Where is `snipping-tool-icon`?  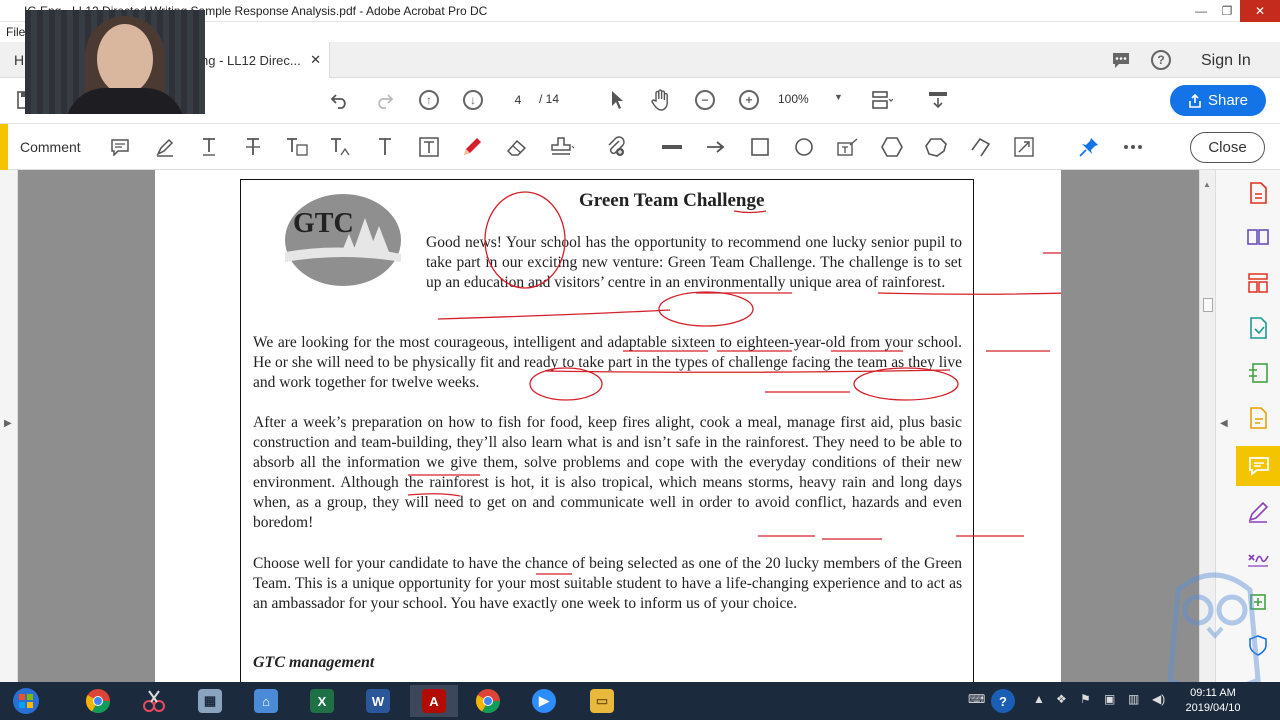
snipping-tool-icon is located at coordinates (154, 701).